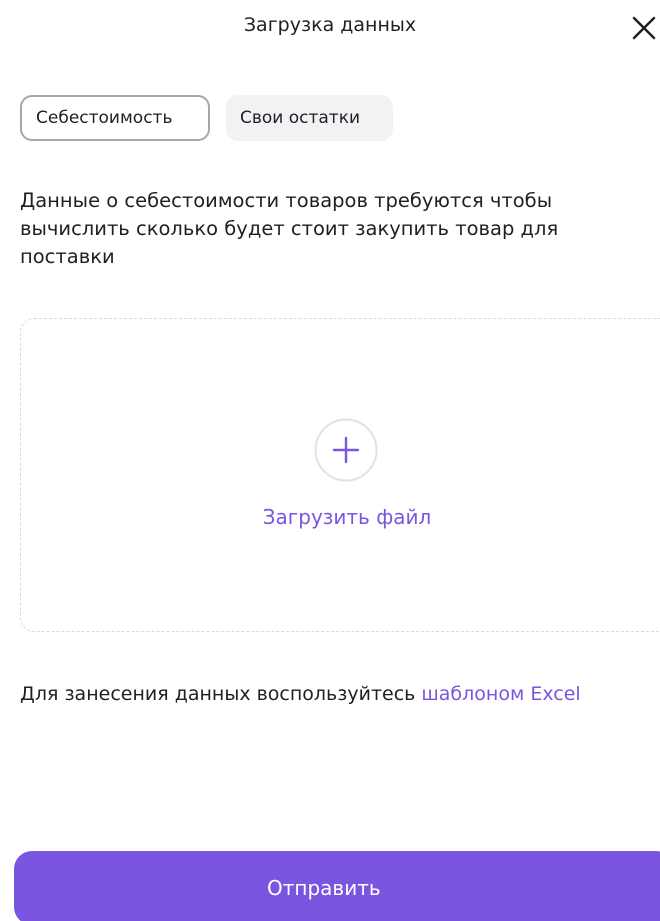  I want to click on close-button, so click(644, 28).